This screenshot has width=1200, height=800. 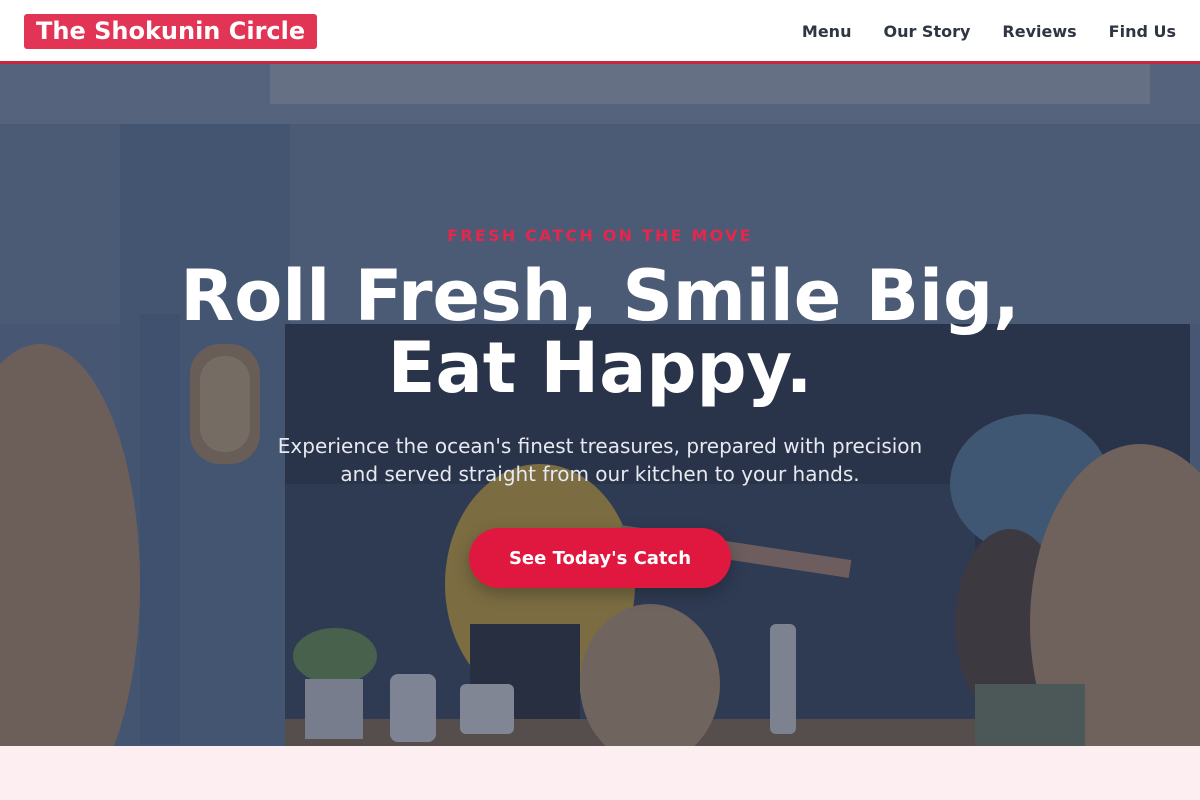 I want to click on headline-line-1: Roll Fresh, Smile Big,, so click(x=600, y=296).